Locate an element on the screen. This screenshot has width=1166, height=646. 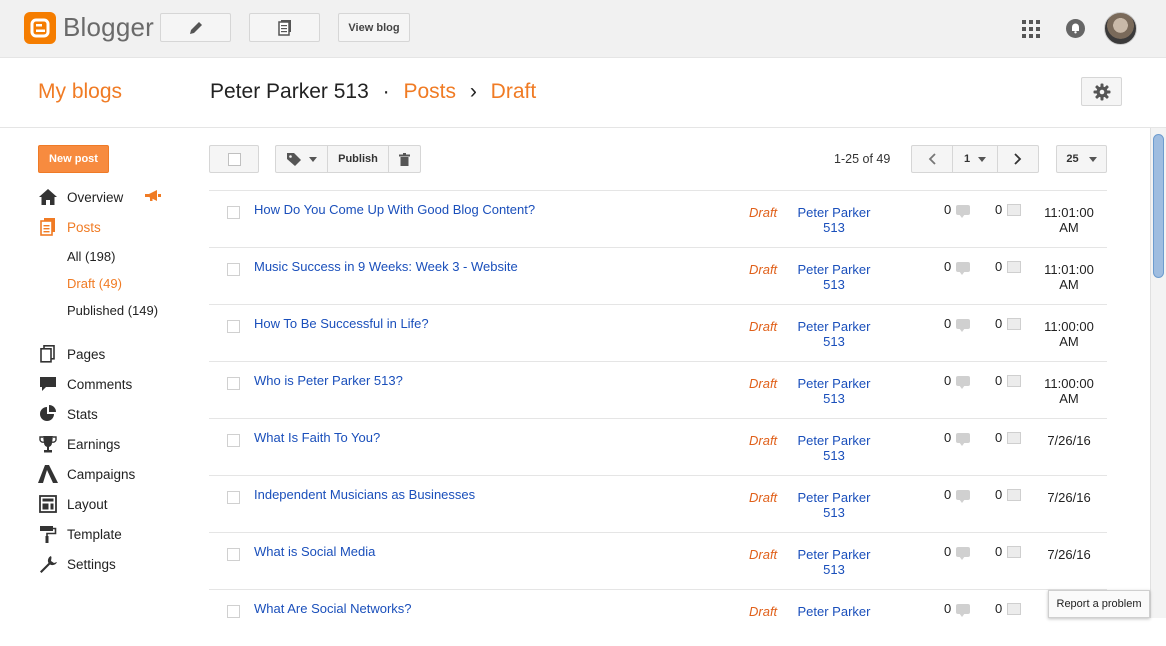
chevron-left-icon is located at coordinates (932, 159).